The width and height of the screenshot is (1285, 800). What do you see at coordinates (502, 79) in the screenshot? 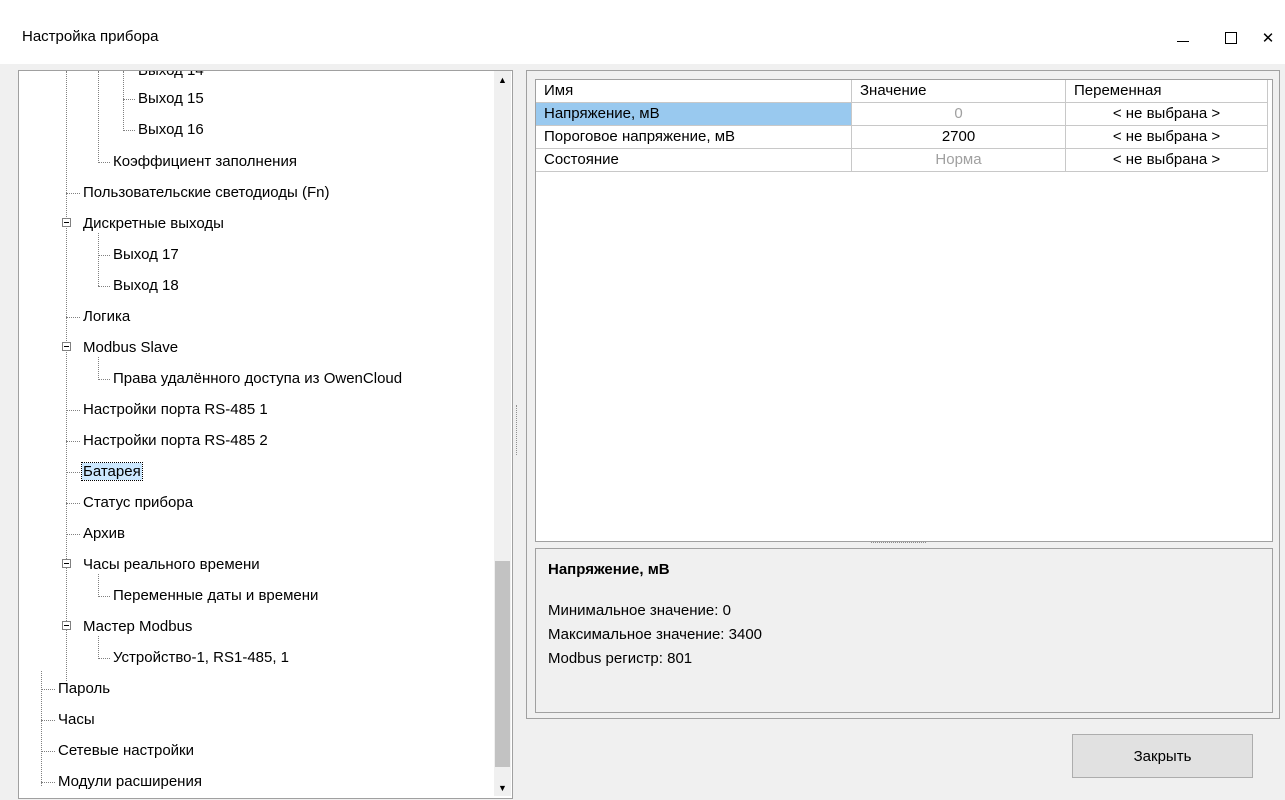
I see `scroll-up-icon: ▲` at bounding box center [502, 79].